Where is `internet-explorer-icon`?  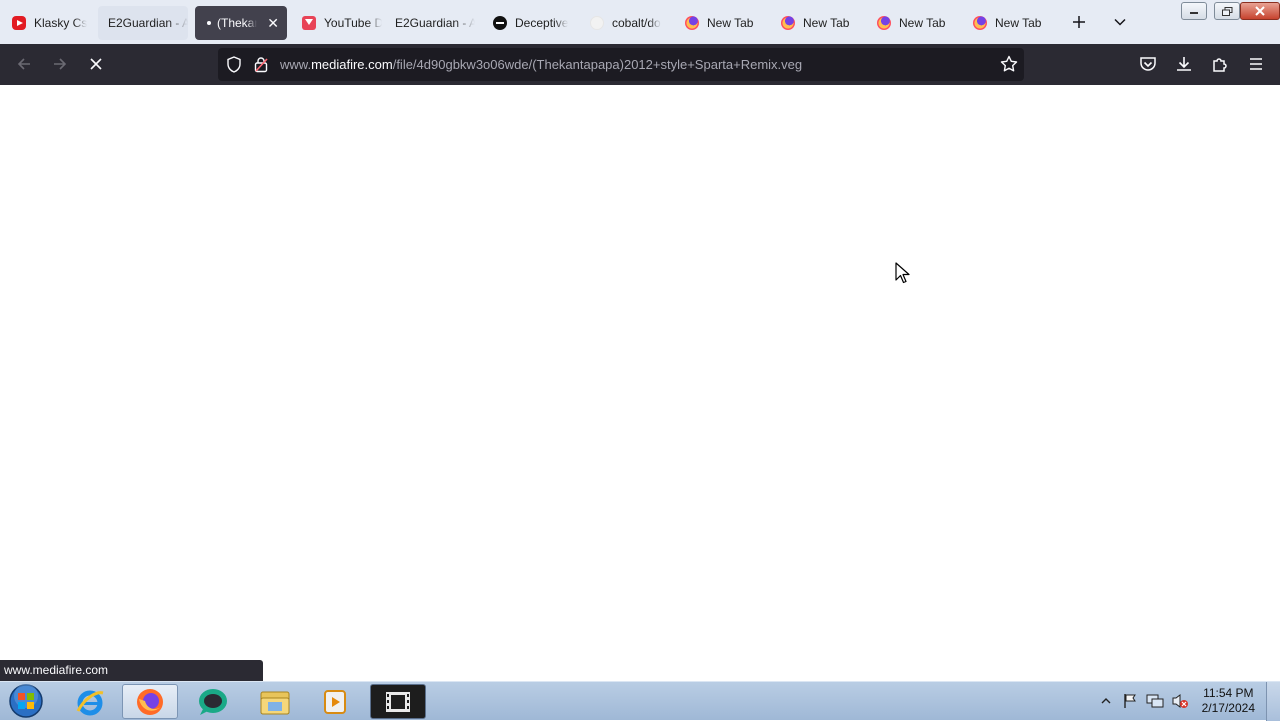 internet-explorer-icon is located at coordinates (90, 702).